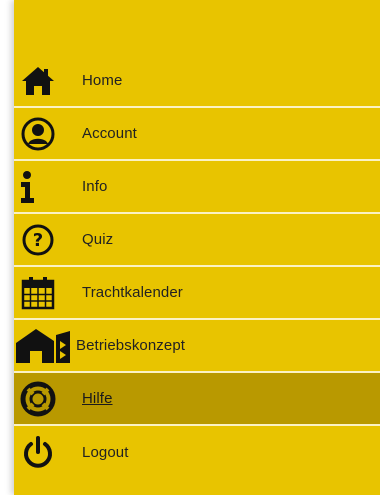 The width and height of the screenshot is (380, 495). Describe the element at coordinates (102, 80) in the screenshot. I see `menu-item-label: Home` at that location.